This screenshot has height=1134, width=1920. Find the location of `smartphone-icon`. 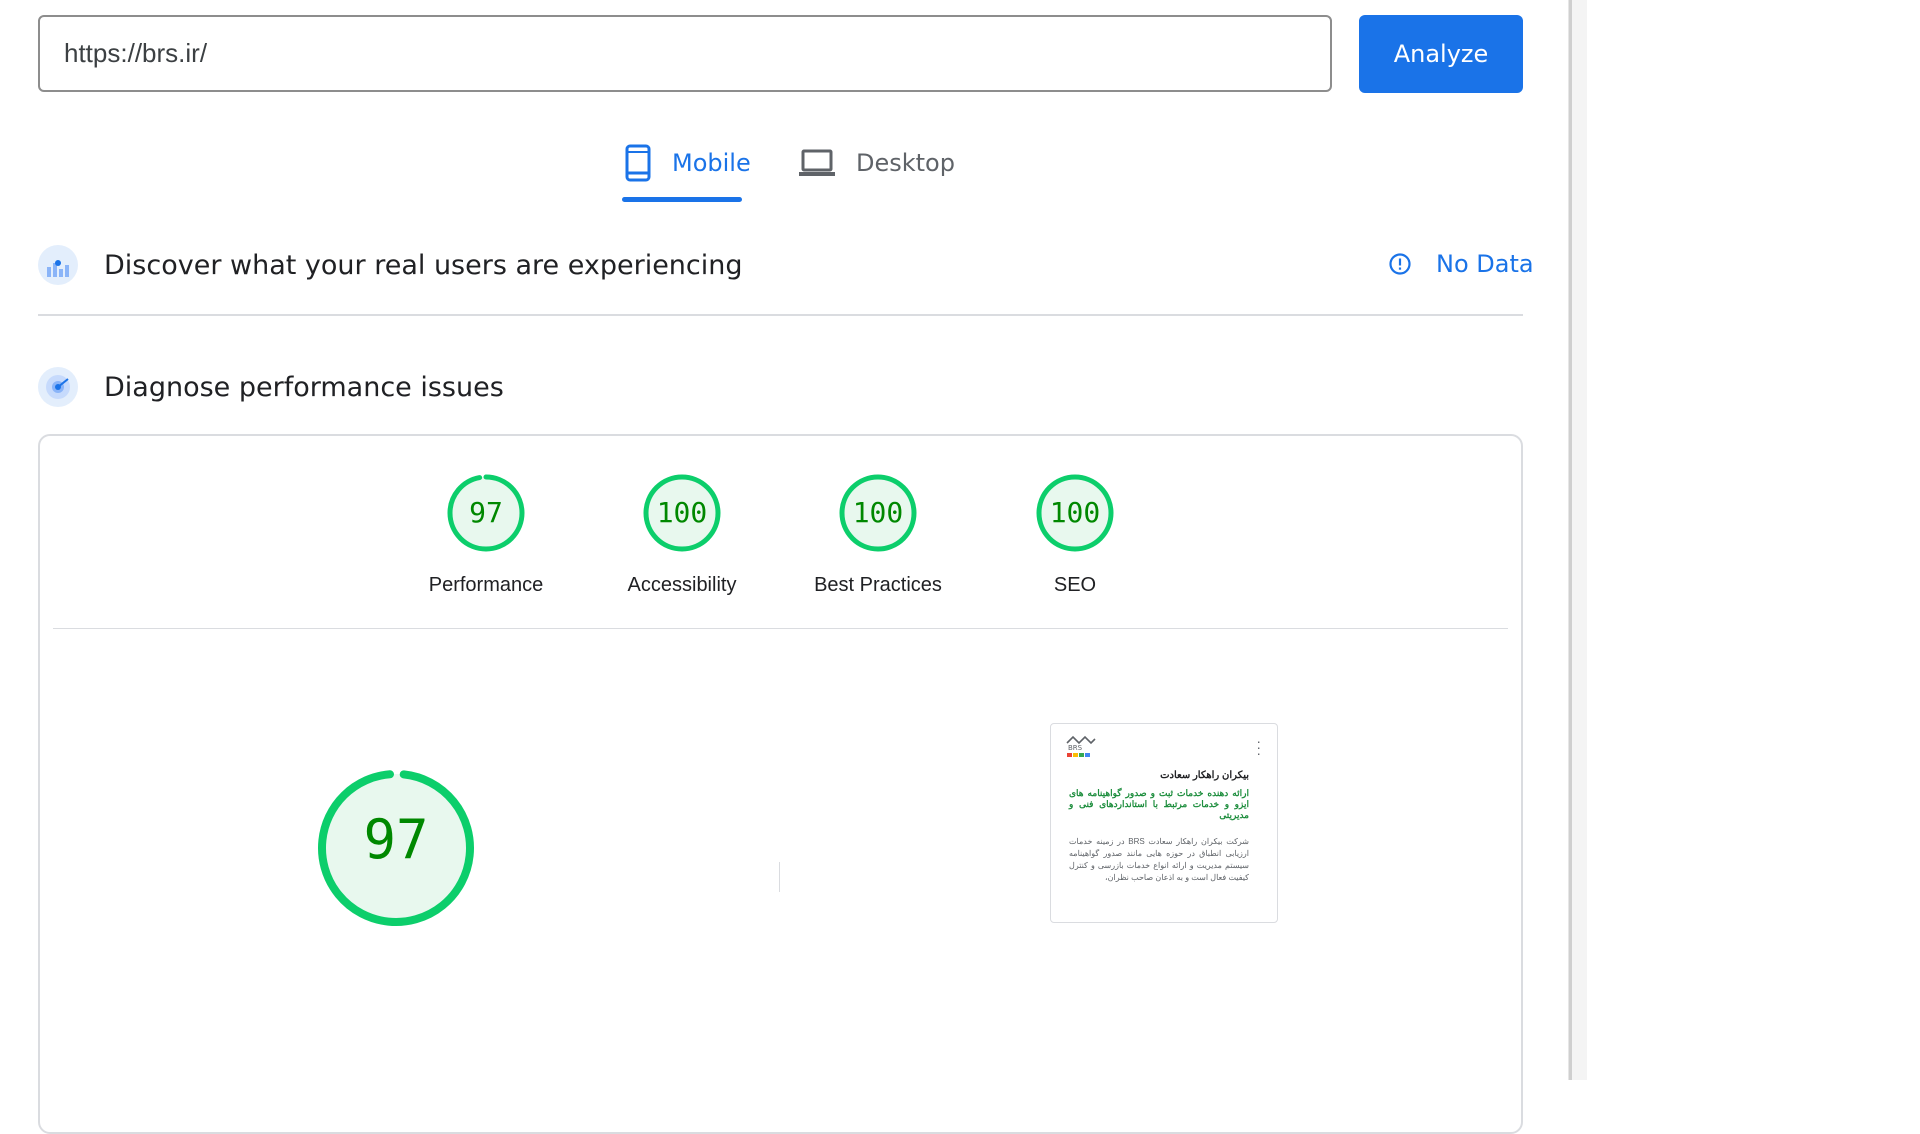

smartphone-icon is located at coordinates (638, 163).